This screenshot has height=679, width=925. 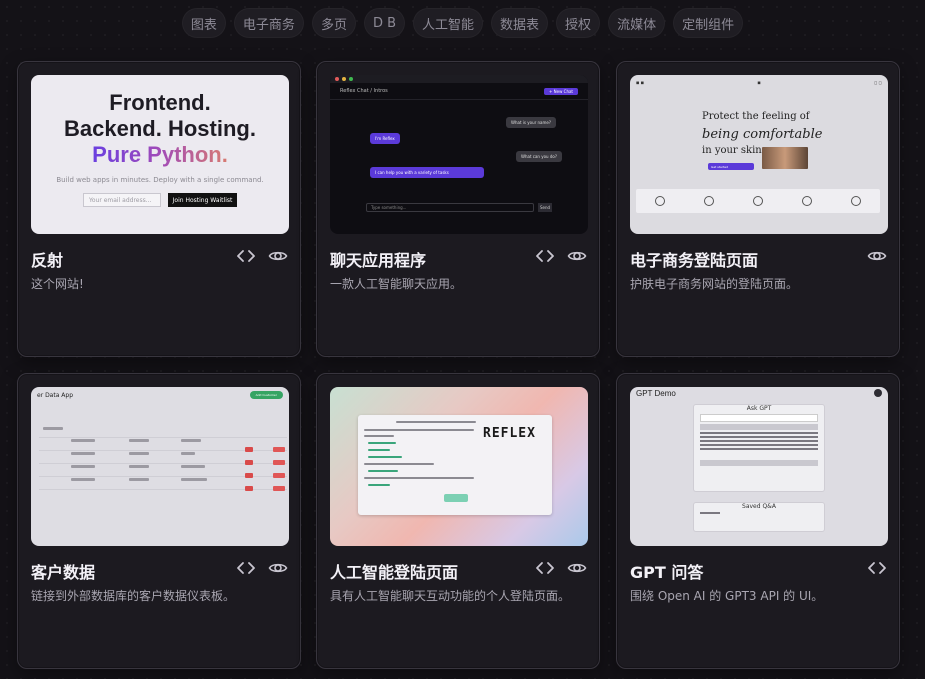 I want to click on card-description: 护肤电子商务网站的登陆页面。, so click(x=714, y=284).